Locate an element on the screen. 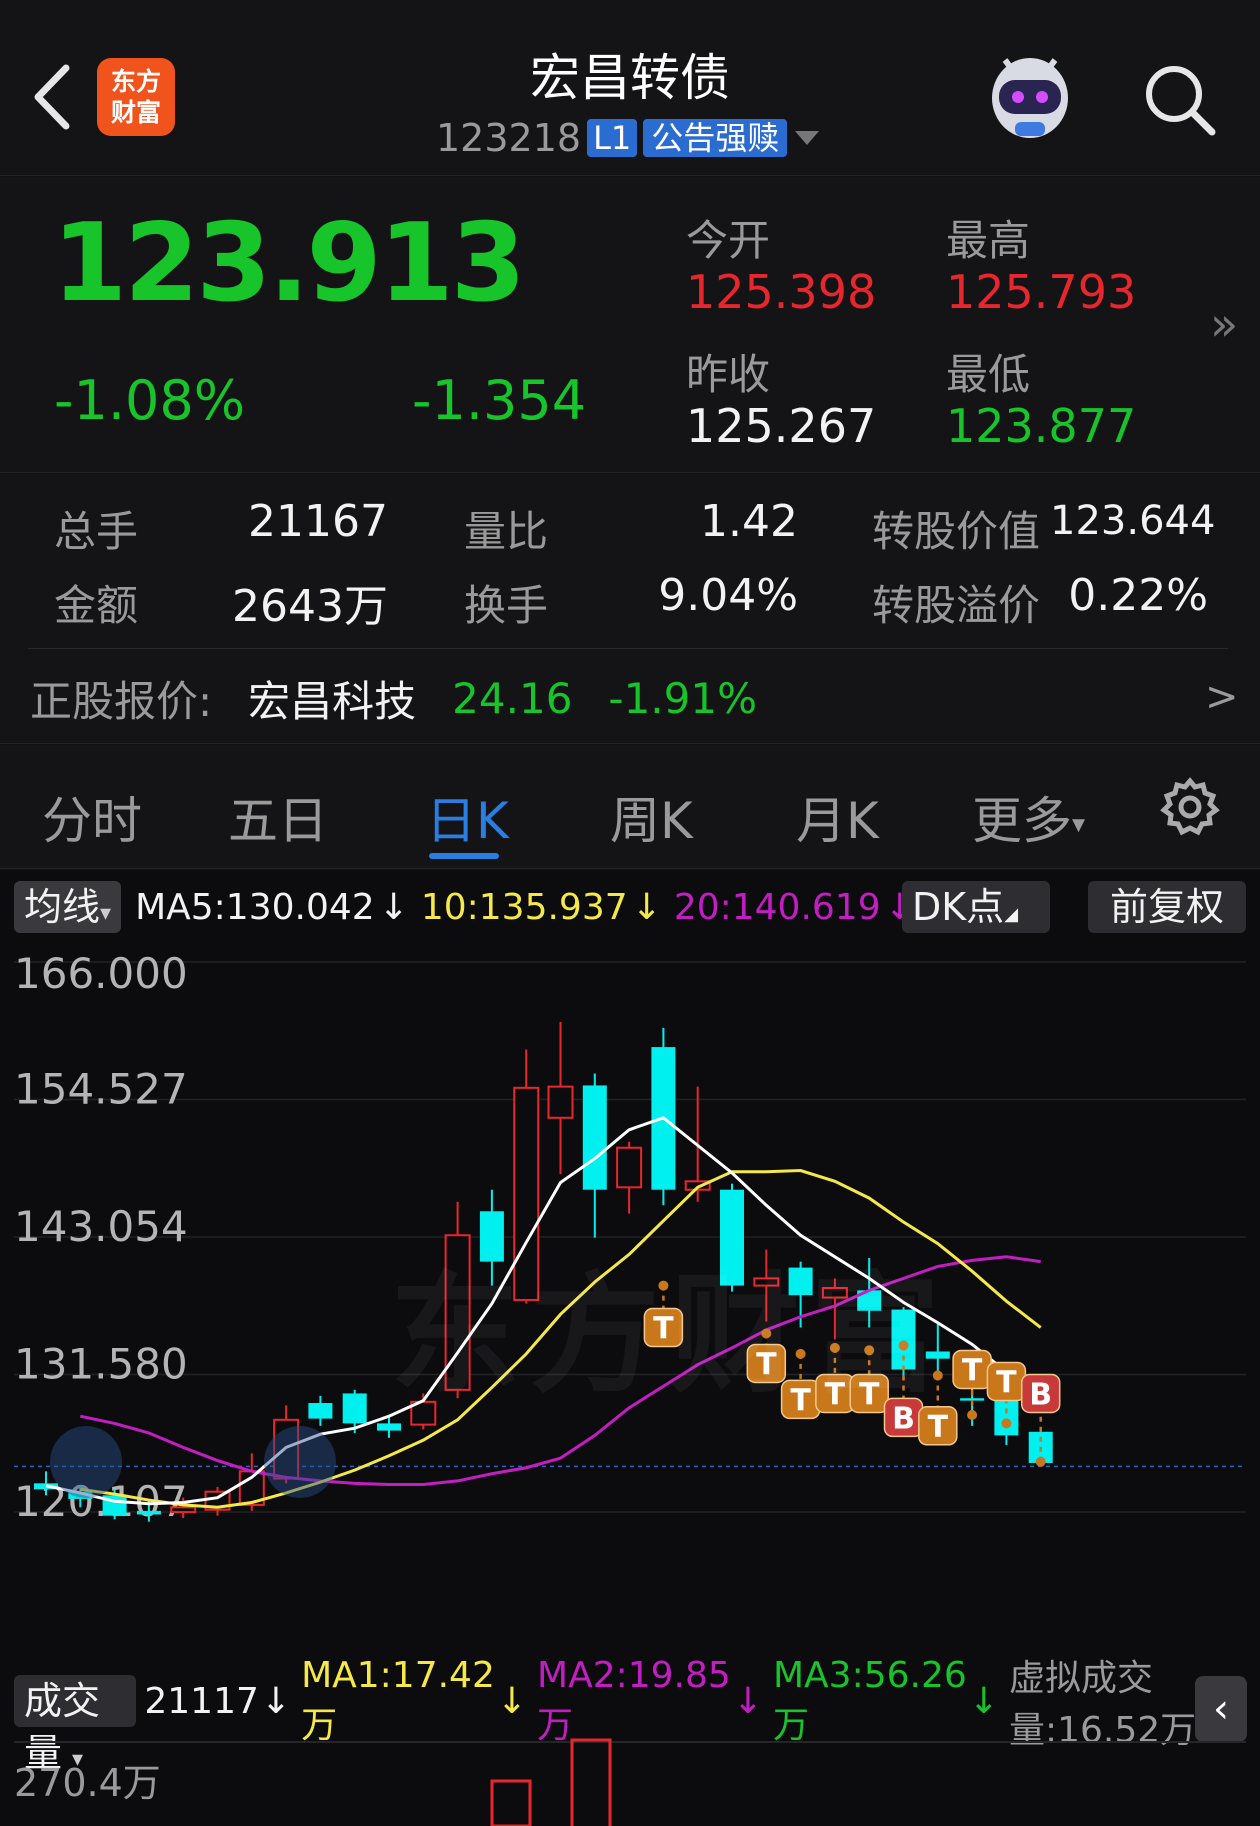 The image size is (1260, 1826). turnover-value: 9.04% is located at coordinates (728, 595).